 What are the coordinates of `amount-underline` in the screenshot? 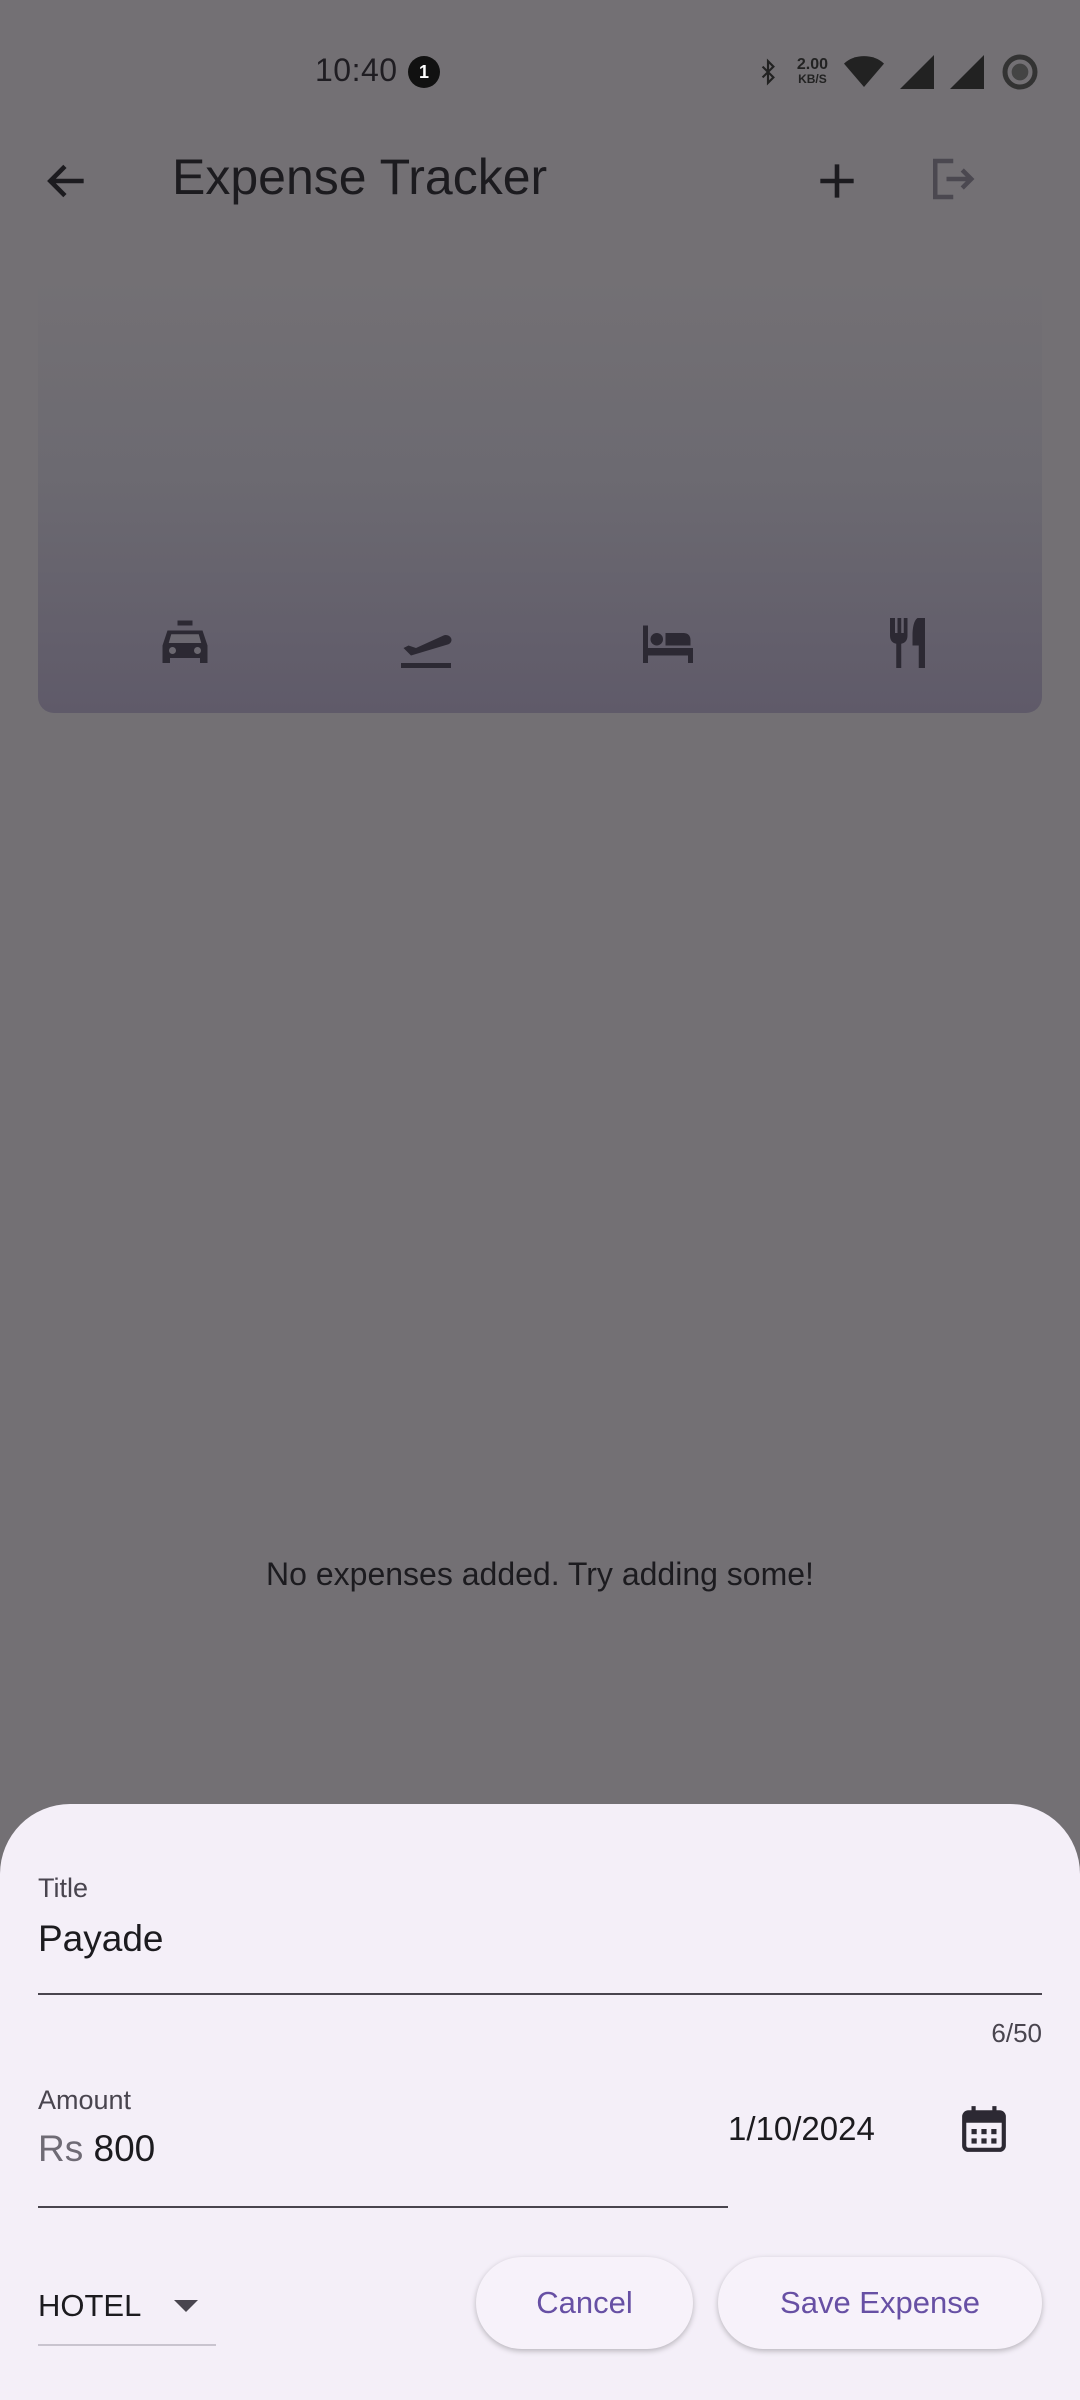 It's located at (383, 2207).